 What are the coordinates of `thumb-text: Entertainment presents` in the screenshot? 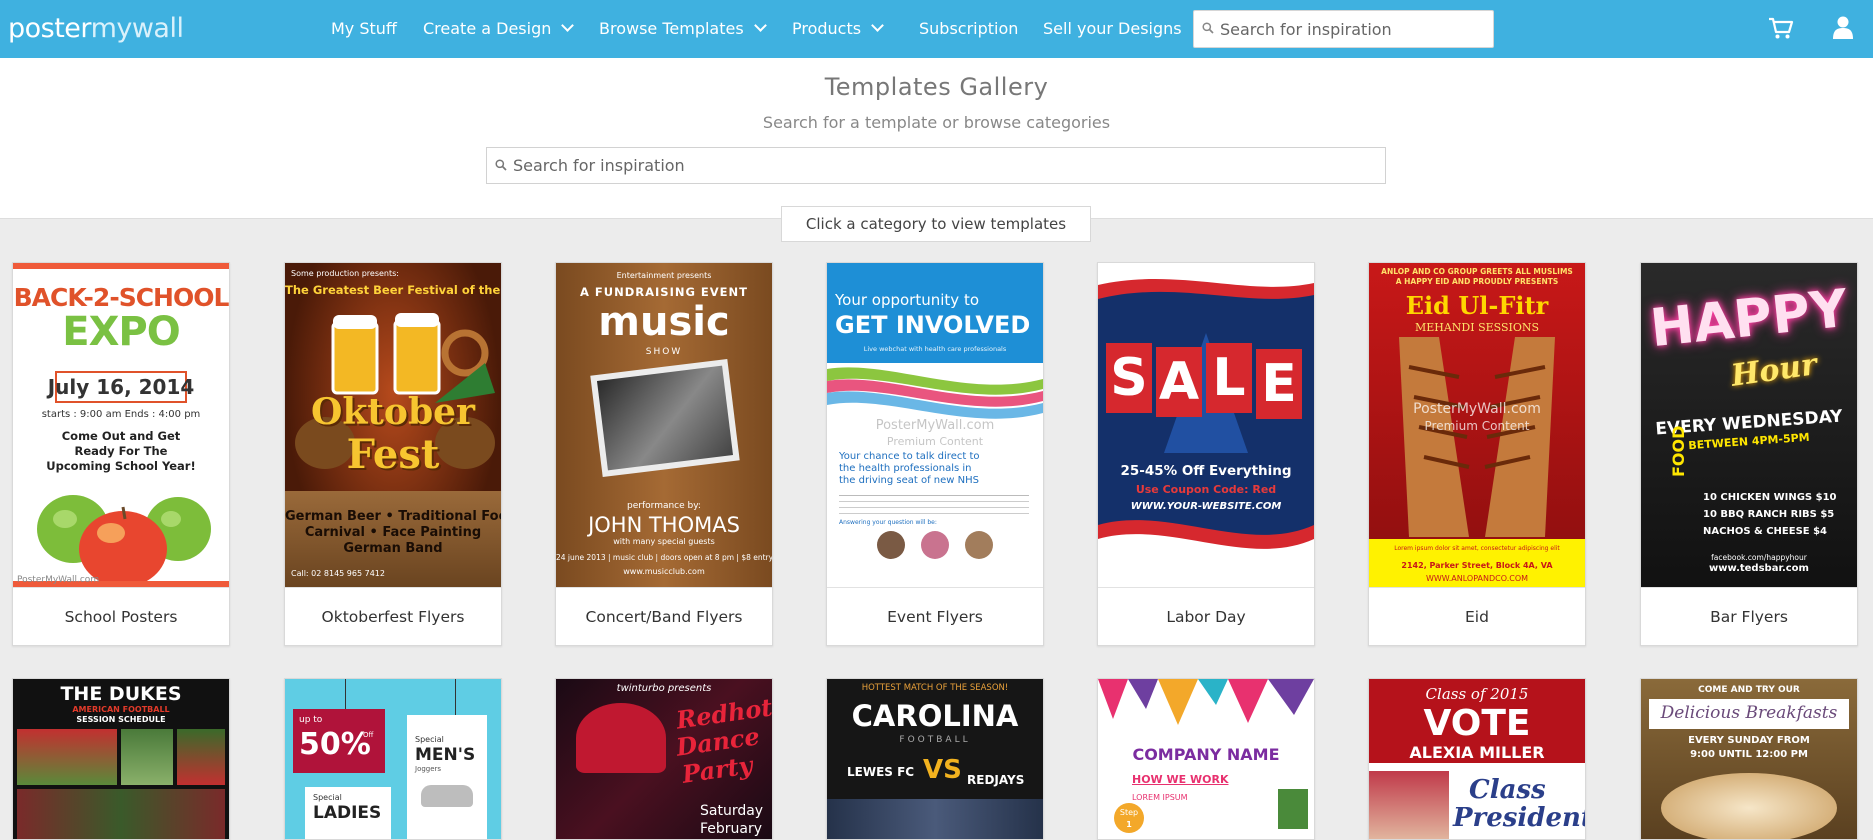 It's located at (664, 275).